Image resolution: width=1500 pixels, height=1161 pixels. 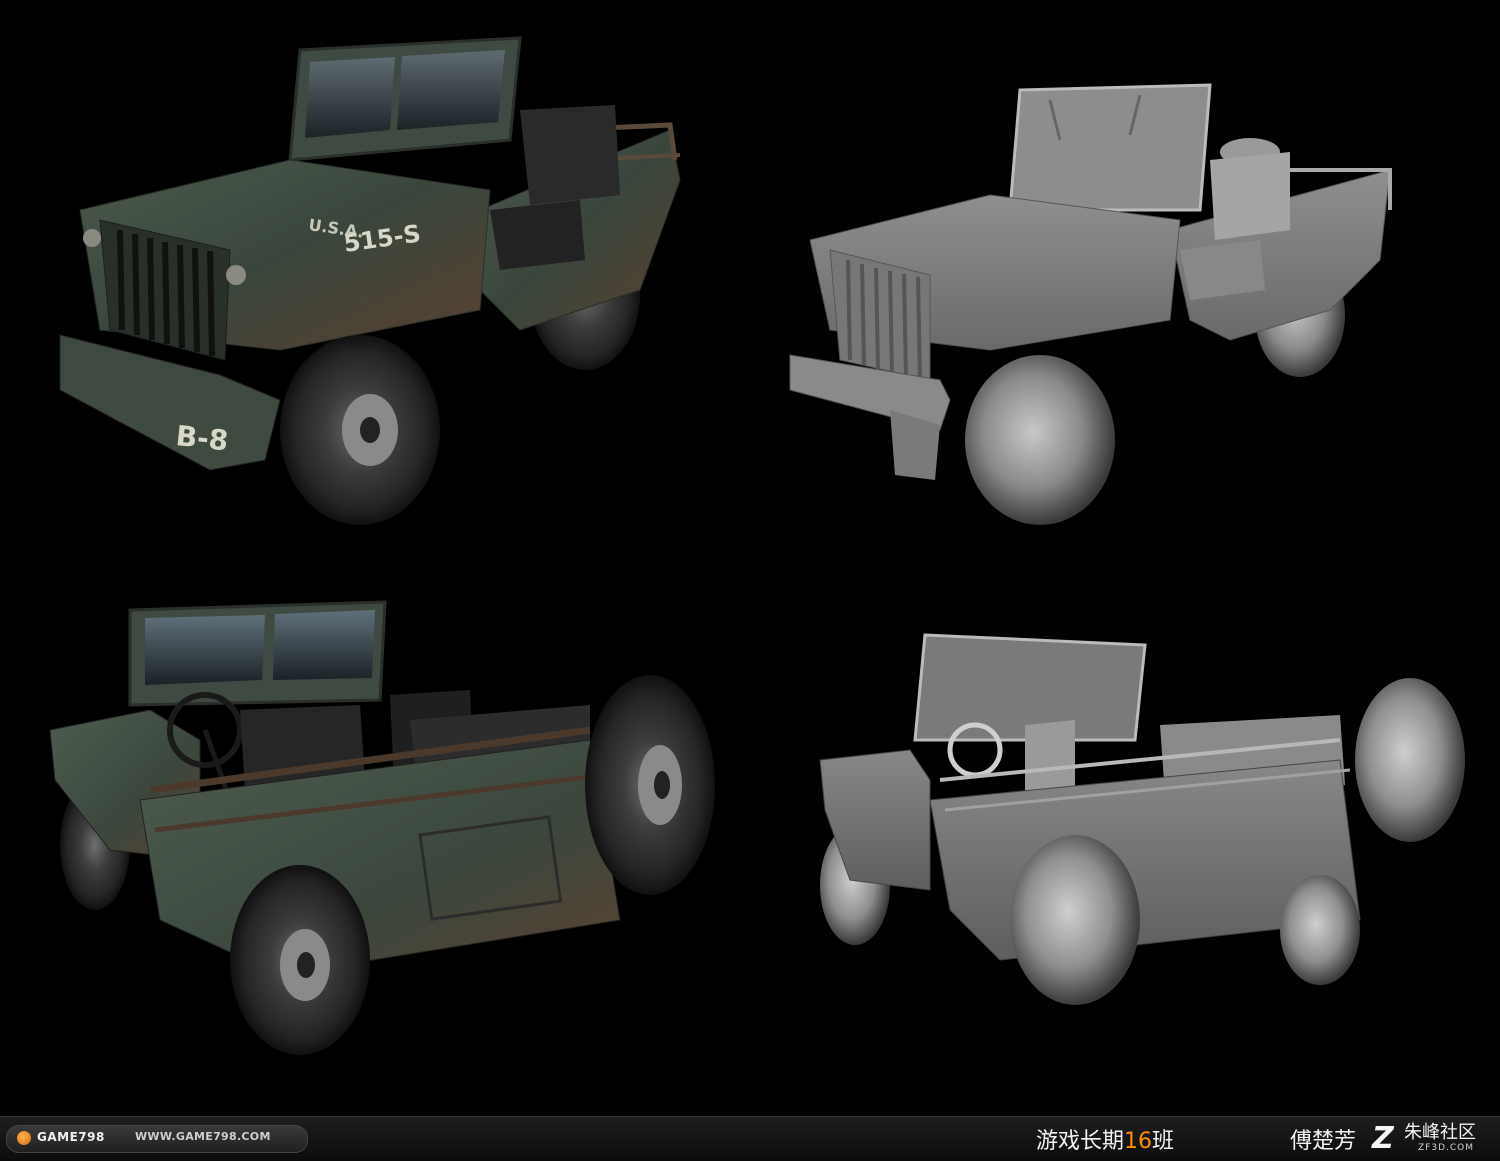 What do you see at coordinates (24, 1138) in the screenshot?
I see `game798-logo-icon` at bounding box center [24, 1138].